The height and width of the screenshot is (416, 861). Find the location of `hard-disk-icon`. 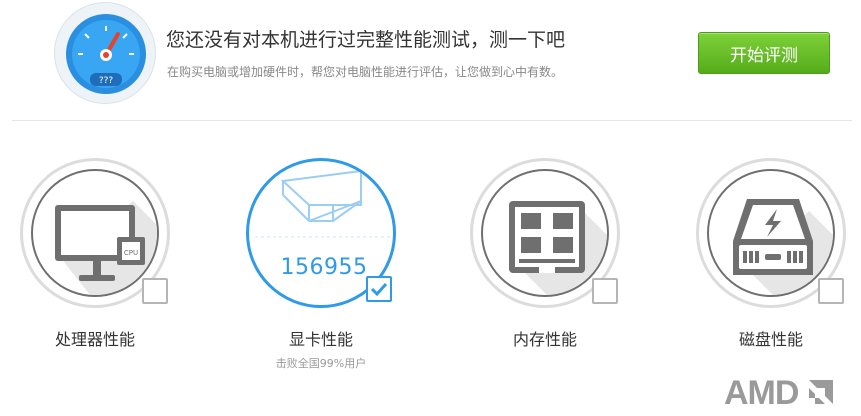

hard-disk-icon is located at coordinates (783, 247).